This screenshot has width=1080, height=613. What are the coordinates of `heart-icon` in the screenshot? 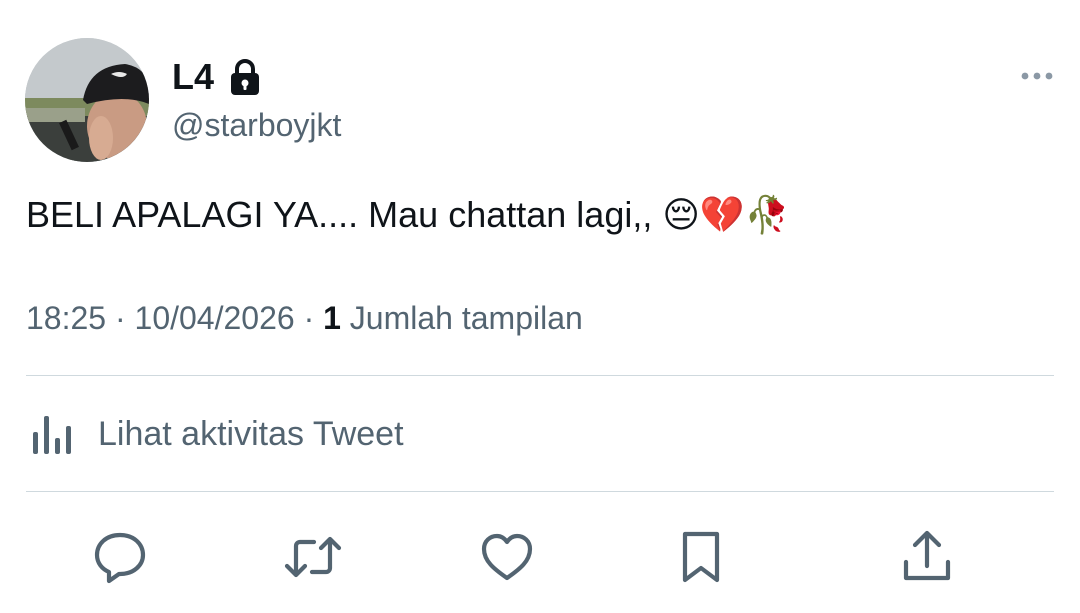 It's located at (507, 557).